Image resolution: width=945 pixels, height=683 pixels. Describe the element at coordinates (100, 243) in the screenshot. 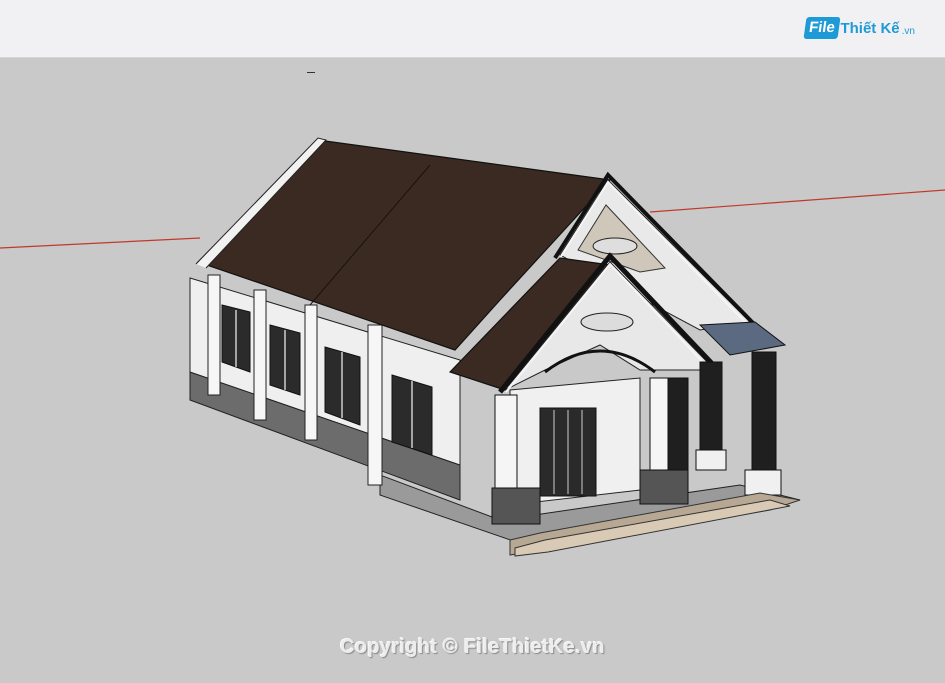

I see `red-axis-left` at that location.